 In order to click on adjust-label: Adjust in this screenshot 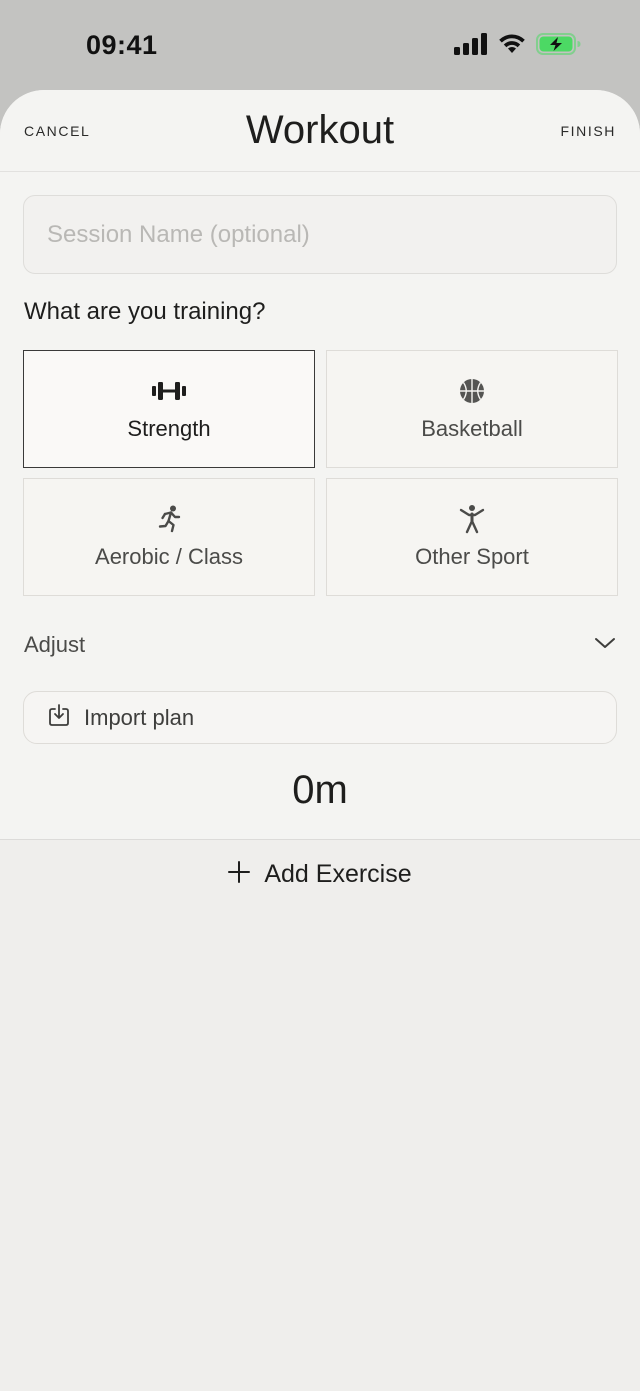, I will do `click(55, 644)`.